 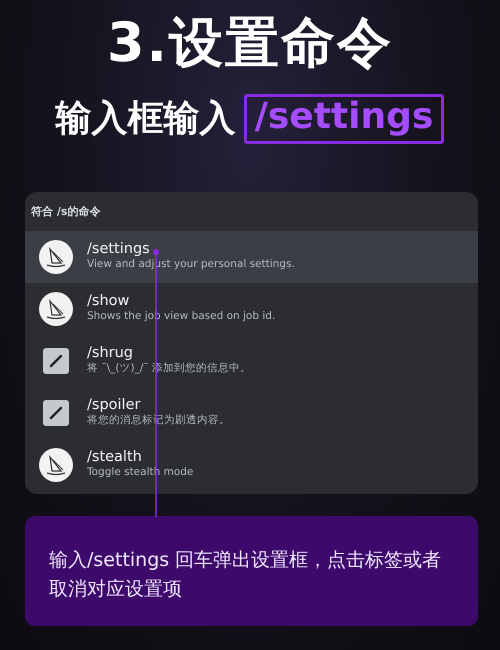 I want to click on command-name: /show, so click(x=108, y=301).